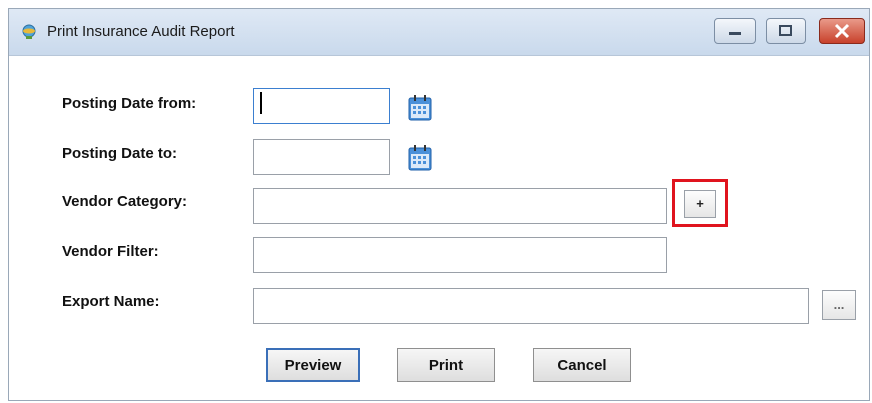  I want to click on print-button: Print, so click(446, 365).